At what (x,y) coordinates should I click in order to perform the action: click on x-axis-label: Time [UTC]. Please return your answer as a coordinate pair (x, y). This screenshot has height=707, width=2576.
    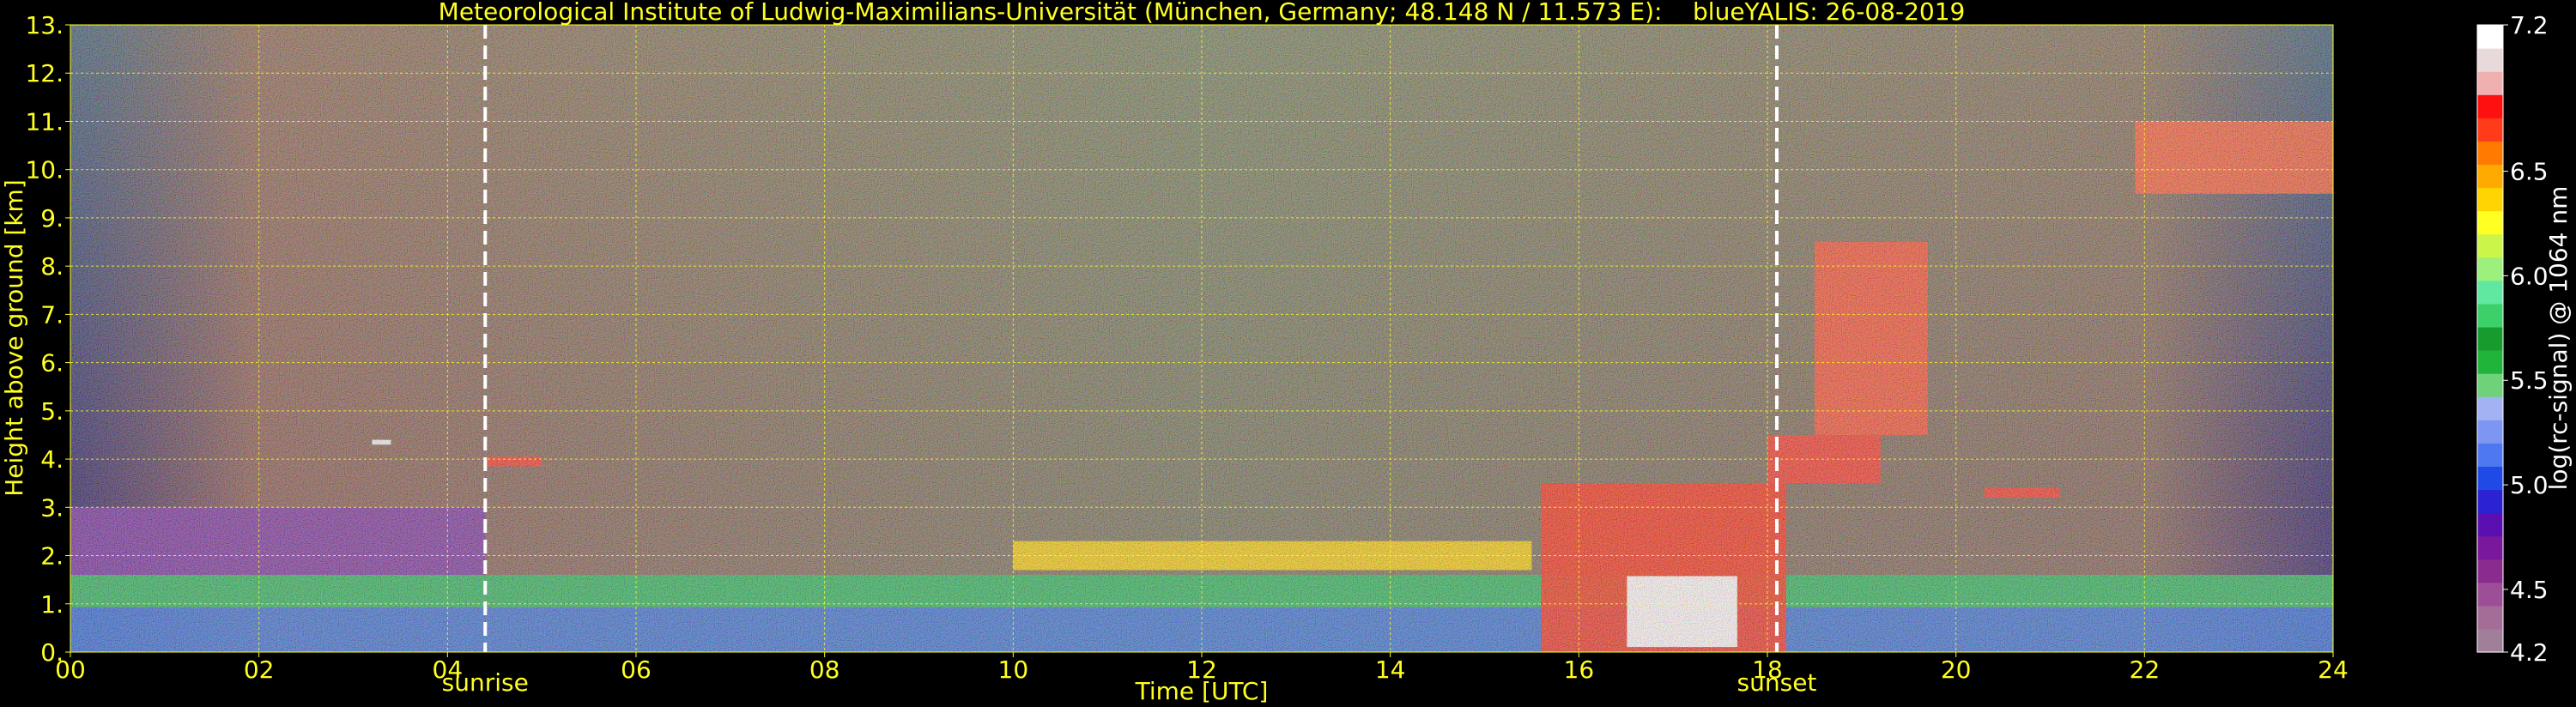
    Looking at the image, I should click on (1202, 691).